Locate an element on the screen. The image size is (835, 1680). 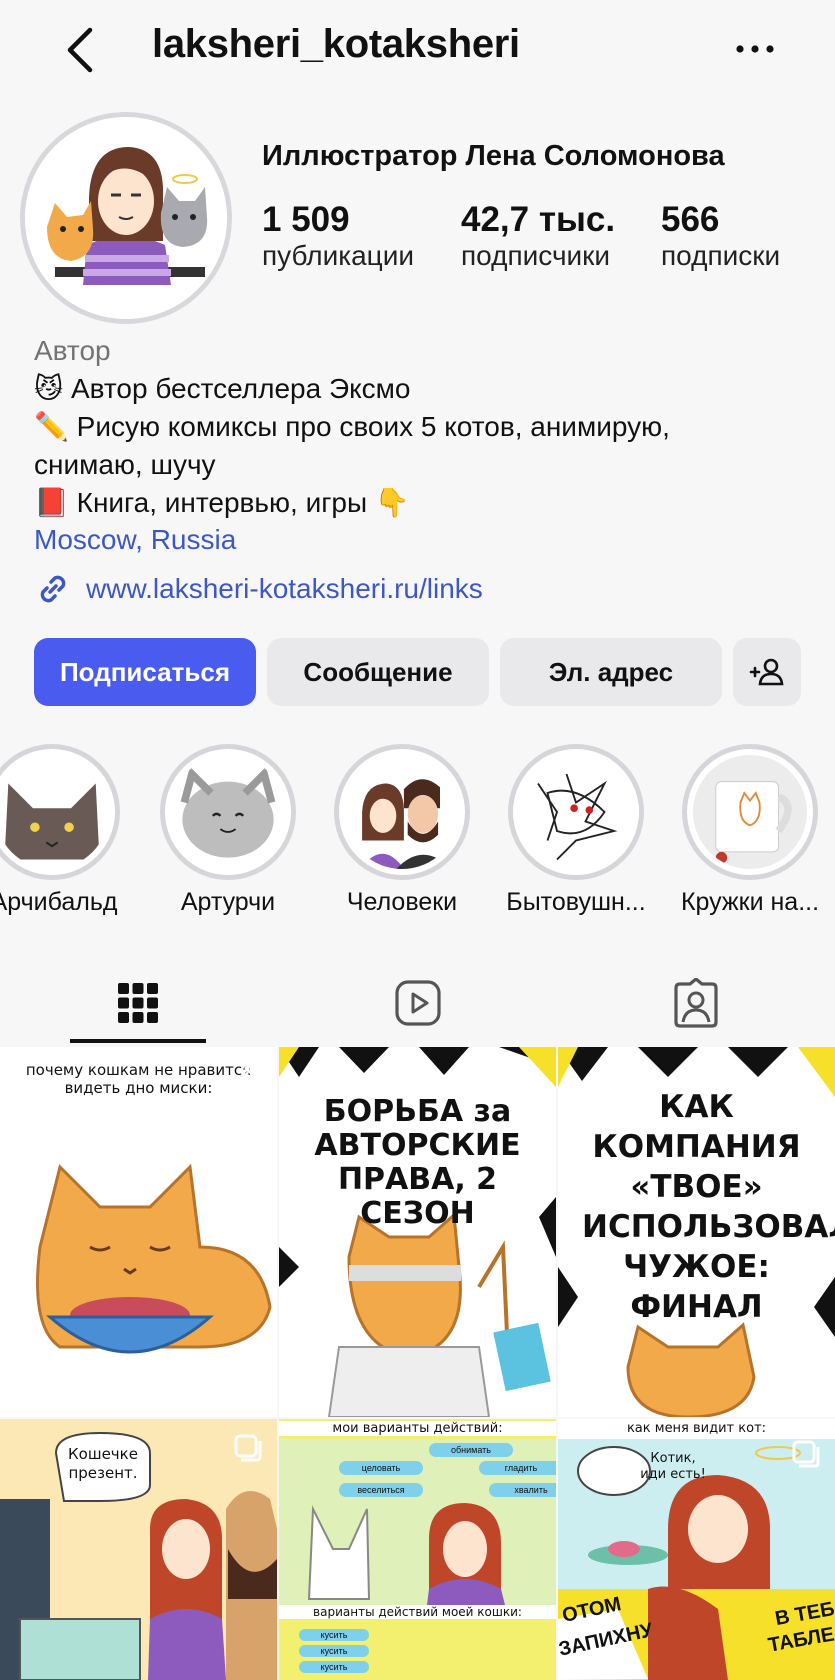
grid-icon is located at coordinates (138, 1003).